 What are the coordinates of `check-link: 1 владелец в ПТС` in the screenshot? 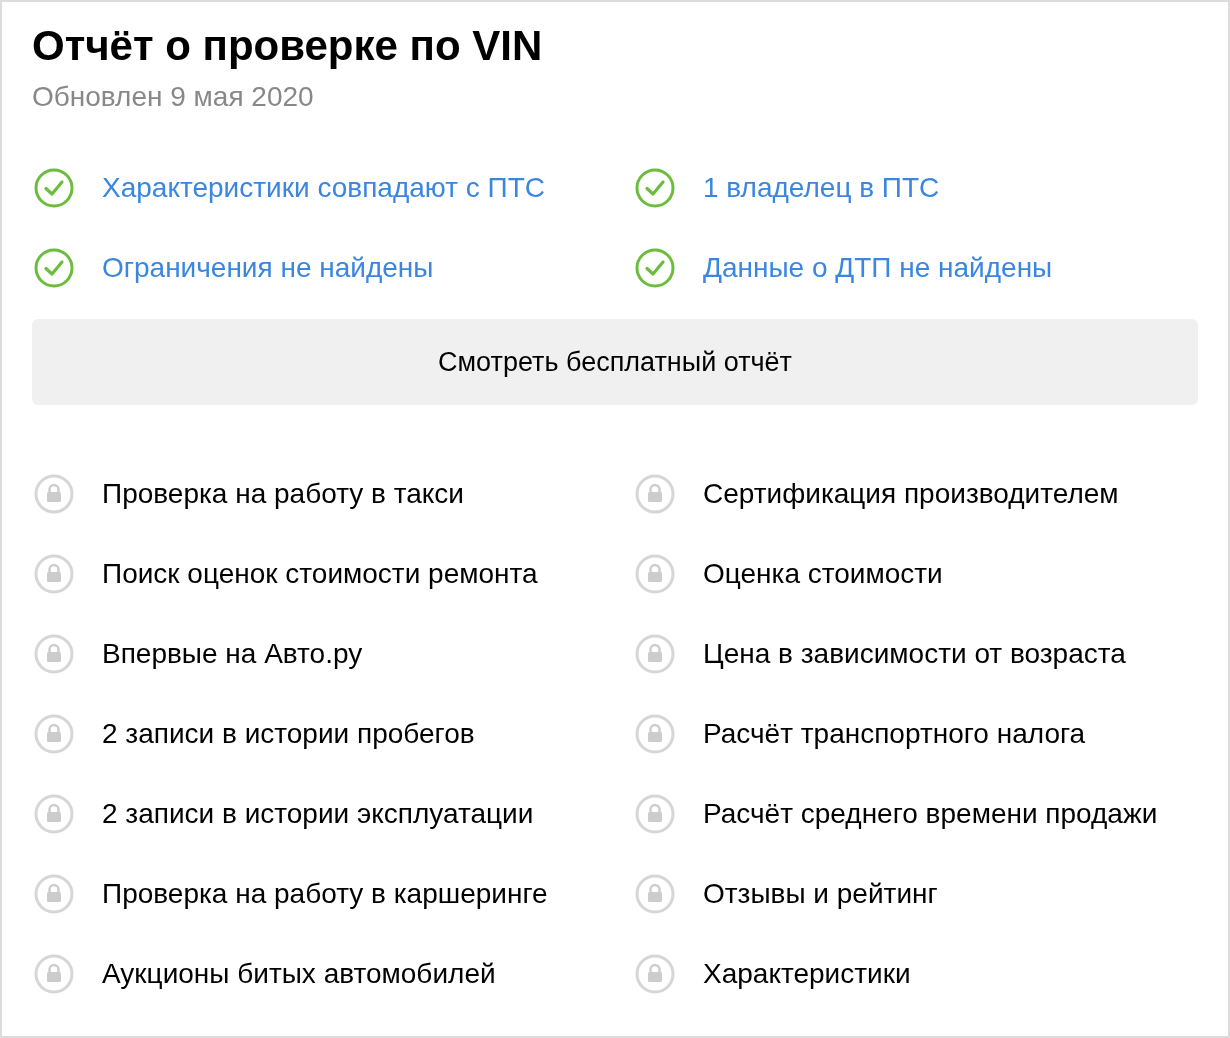 It's located at (821, 188).